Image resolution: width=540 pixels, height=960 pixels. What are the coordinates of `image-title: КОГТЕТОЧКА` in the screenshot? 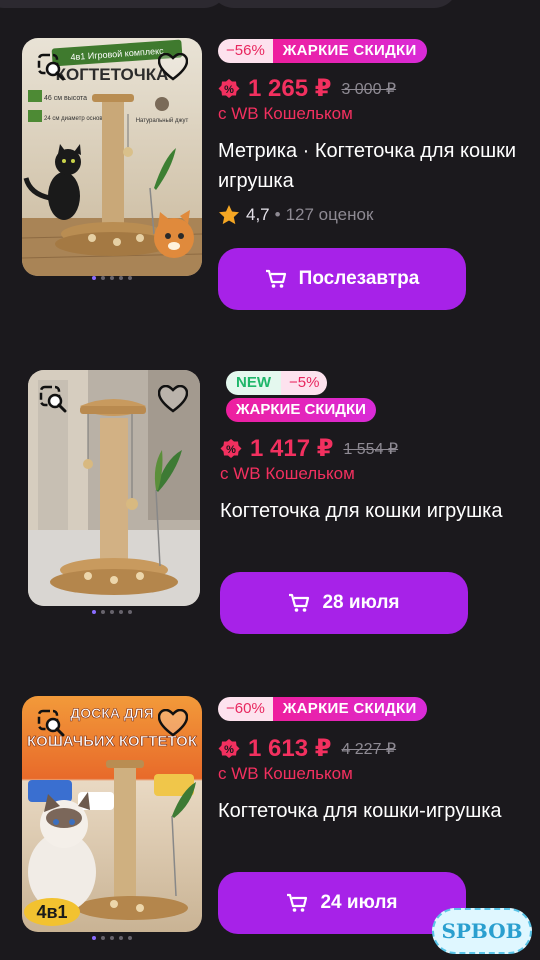 It's located at (112, 74).